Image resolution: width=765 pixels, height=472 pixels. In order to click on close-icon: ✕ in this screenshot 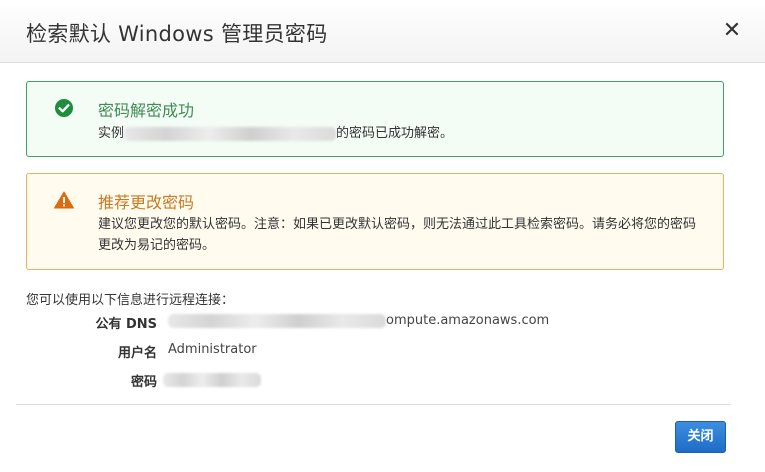, I will do `click(732, 31)`.